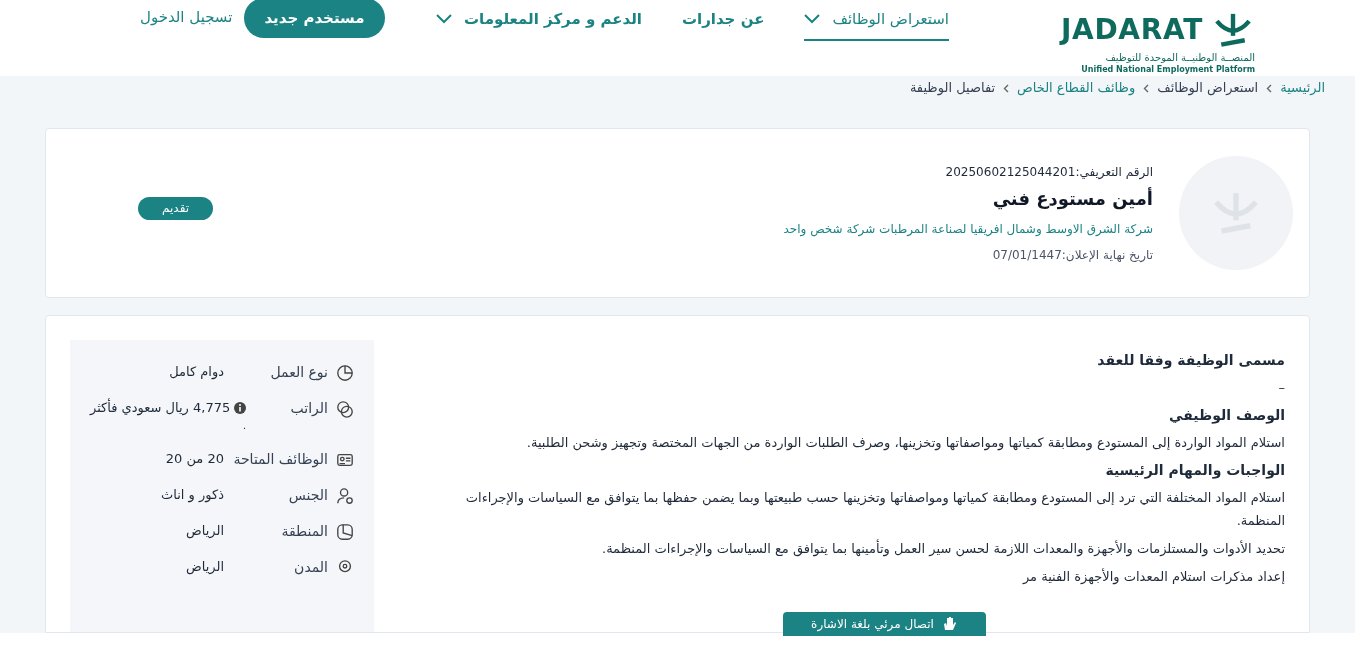  What do you see at coordinates (192, 495) in the screenshot?
I see `detail-value: ذكور و اناث` at bounding box center [192, 495].